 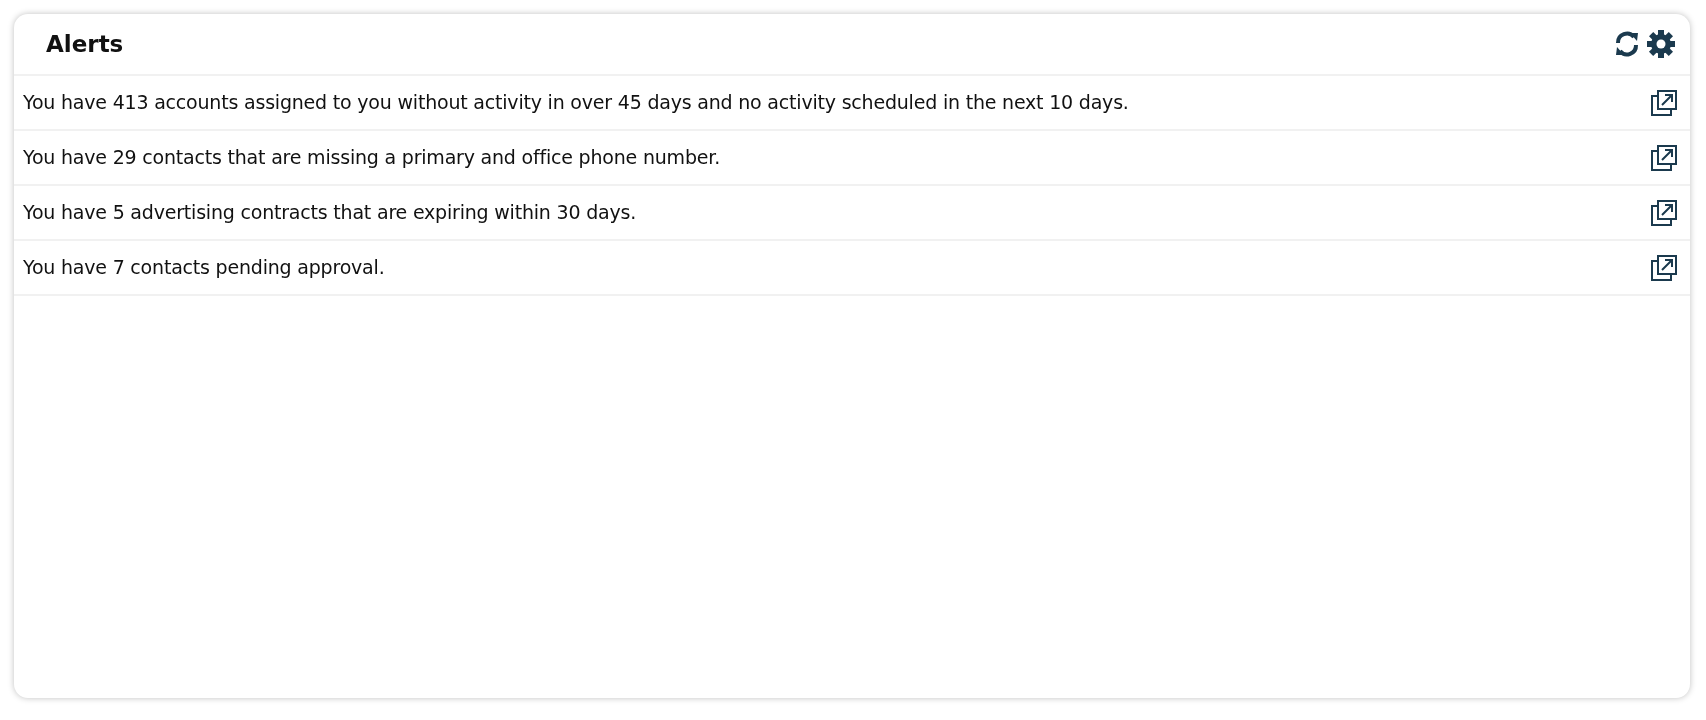 What do you see at coordinates (371, 158) in the screenshot?
I see `alert-text: You have 29 contacts that are missing a primary and office phone number.` at bounding box center [371, 158].